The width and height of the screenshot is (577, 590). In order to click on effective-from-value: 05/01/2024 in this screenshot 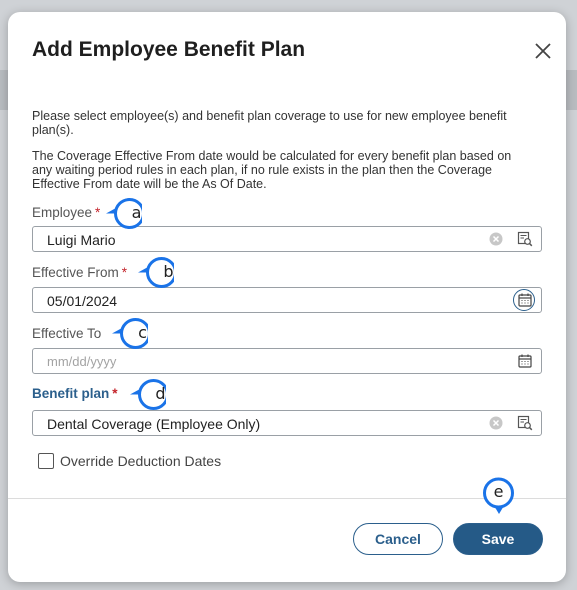, I will do `click(82, 301)`.